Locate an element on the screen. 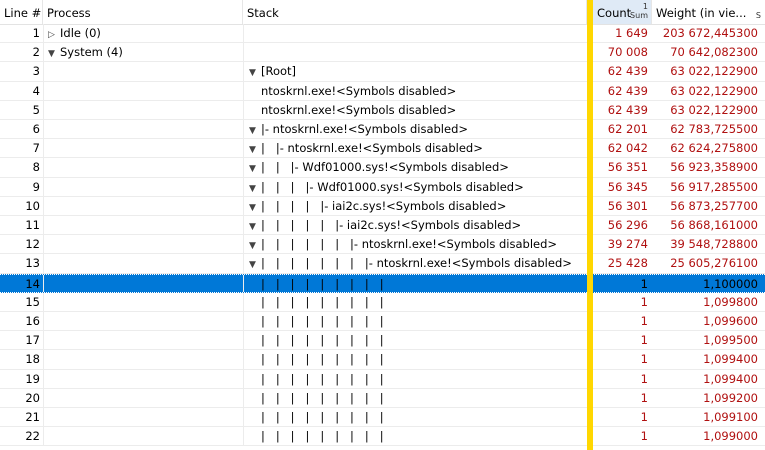  weight-cell: 56 868,161000 is located at coordinates (714, 225).